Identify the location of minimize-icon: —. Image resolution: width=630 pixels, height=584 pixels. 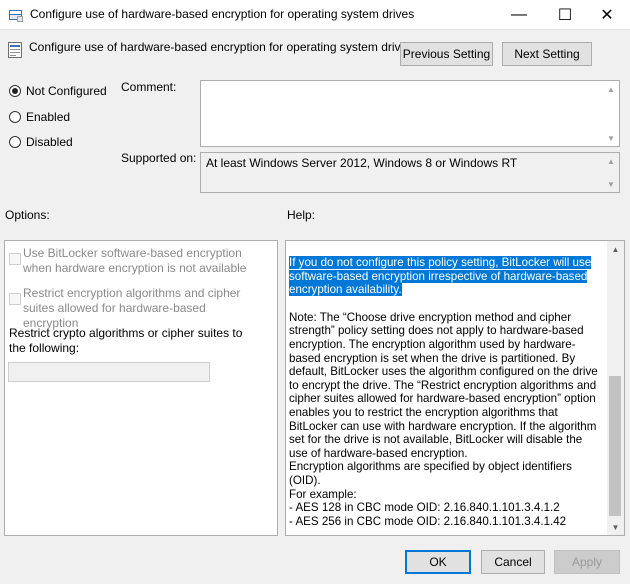
(519, 14).